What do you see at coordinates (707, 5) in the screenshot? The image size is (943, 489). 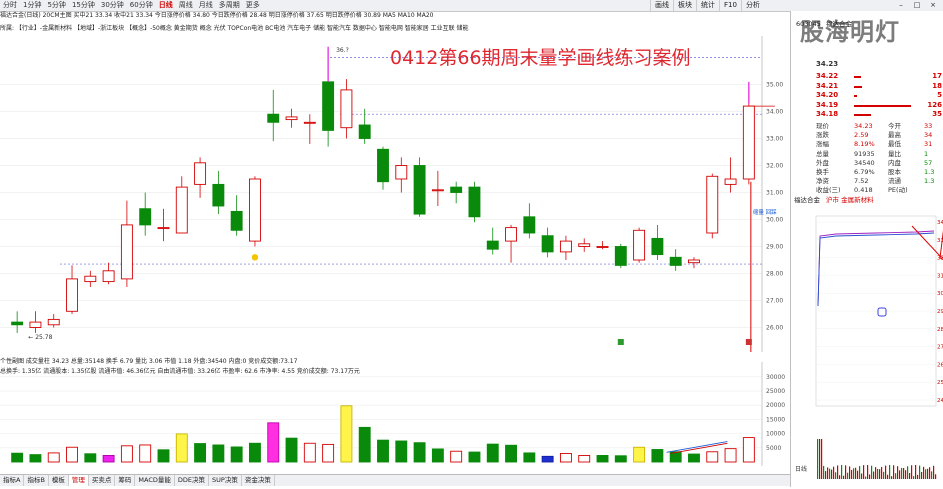 I see `tool-2: 统计` at bounding box center [707, 5].